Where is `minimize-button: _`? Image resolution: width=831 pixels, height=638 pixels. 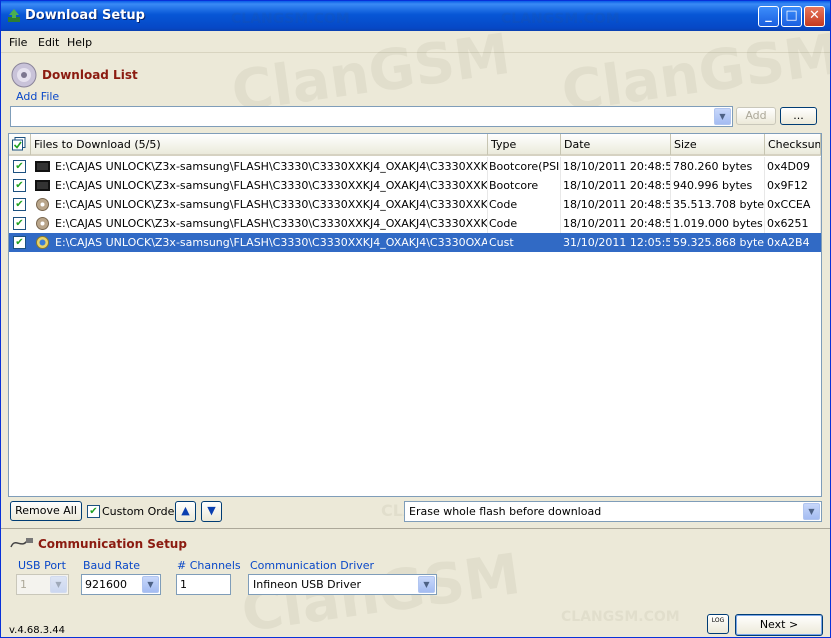 minimize-button: _ is located at coordinates (768, 16).